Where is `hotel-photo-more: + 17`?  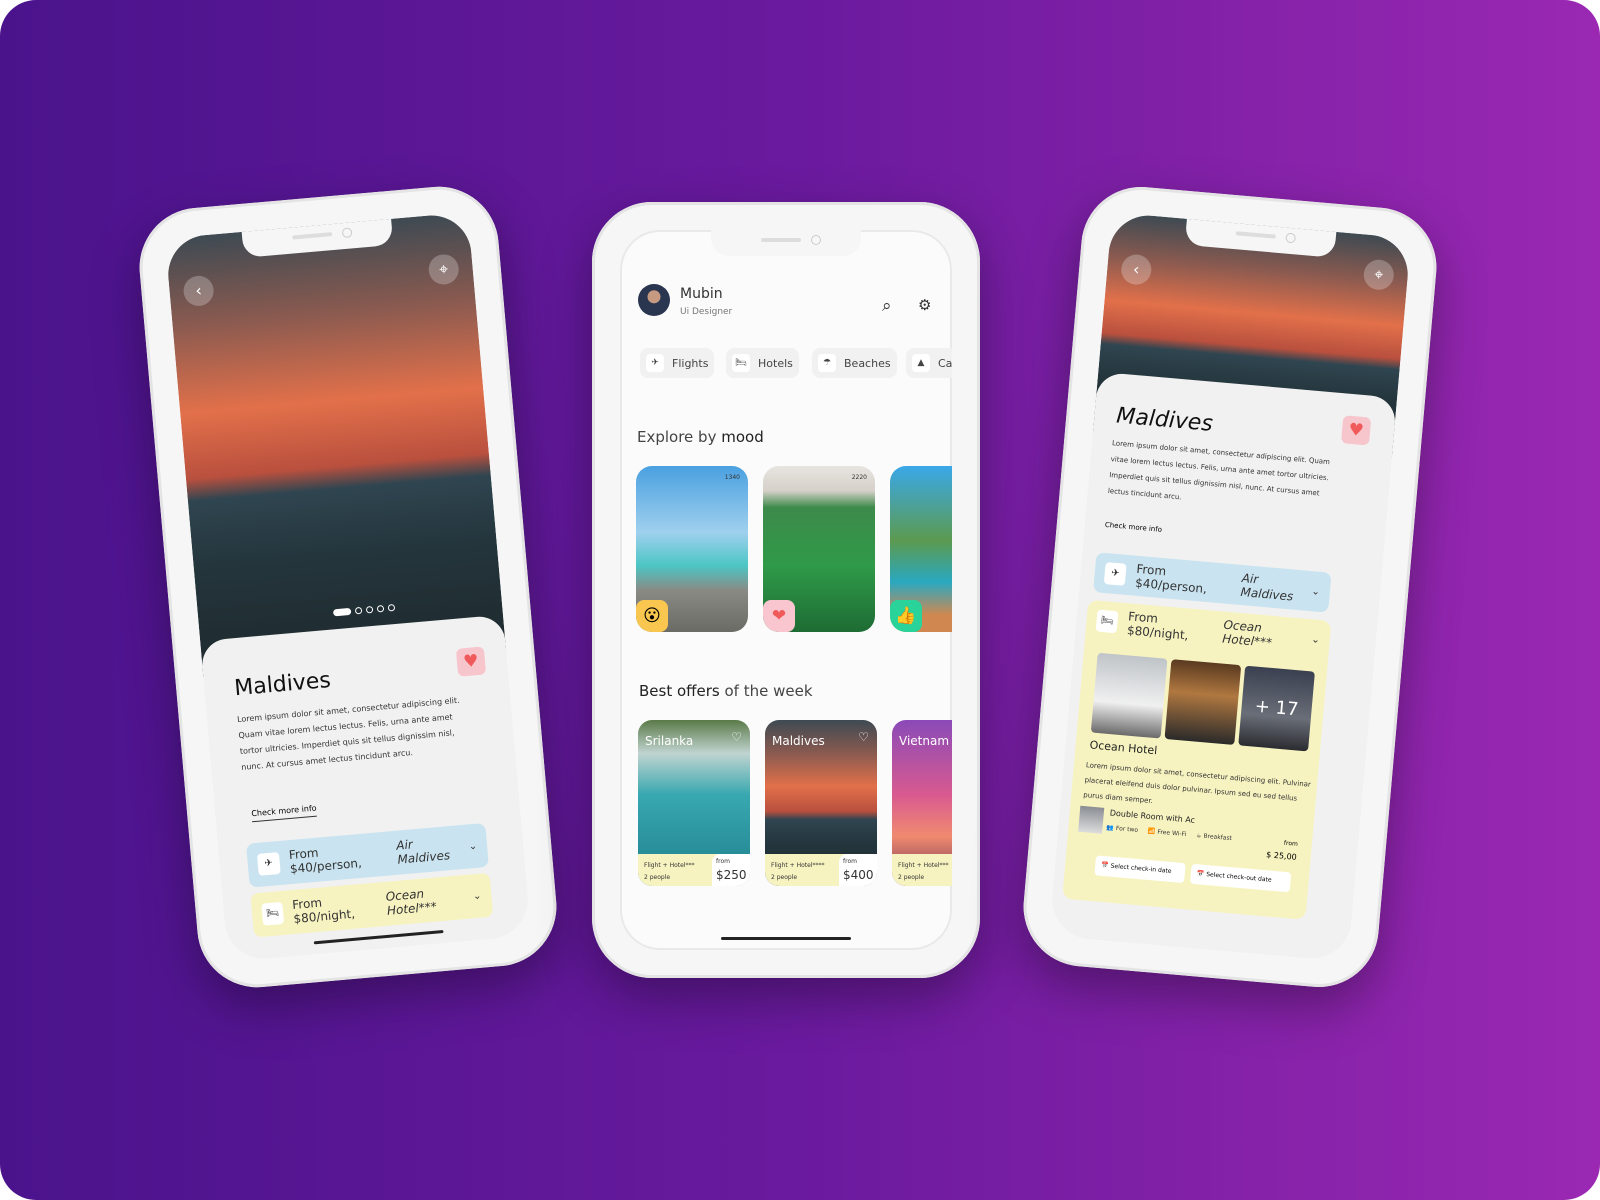 hotel-photo-more: + 17 is located at coordinates (1276, 708).